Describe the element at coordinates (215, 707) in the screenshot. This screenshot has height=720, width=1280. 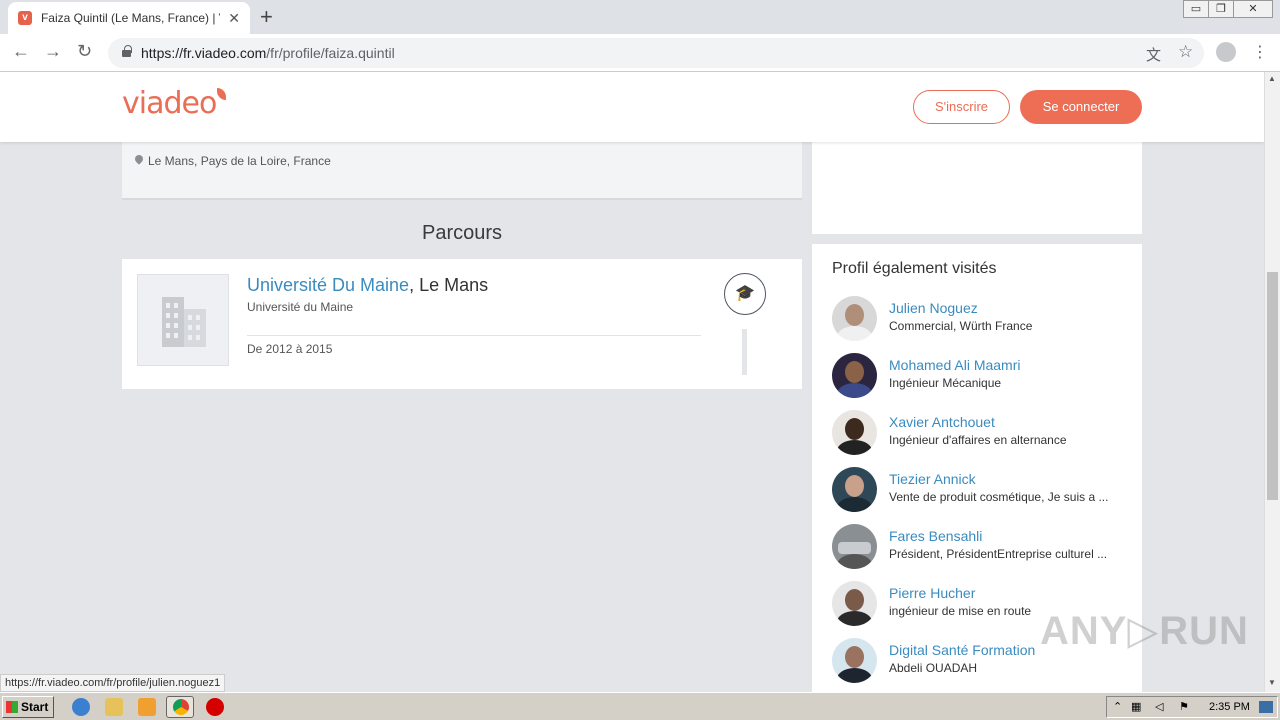
I see `warning-app-icon` at that location.